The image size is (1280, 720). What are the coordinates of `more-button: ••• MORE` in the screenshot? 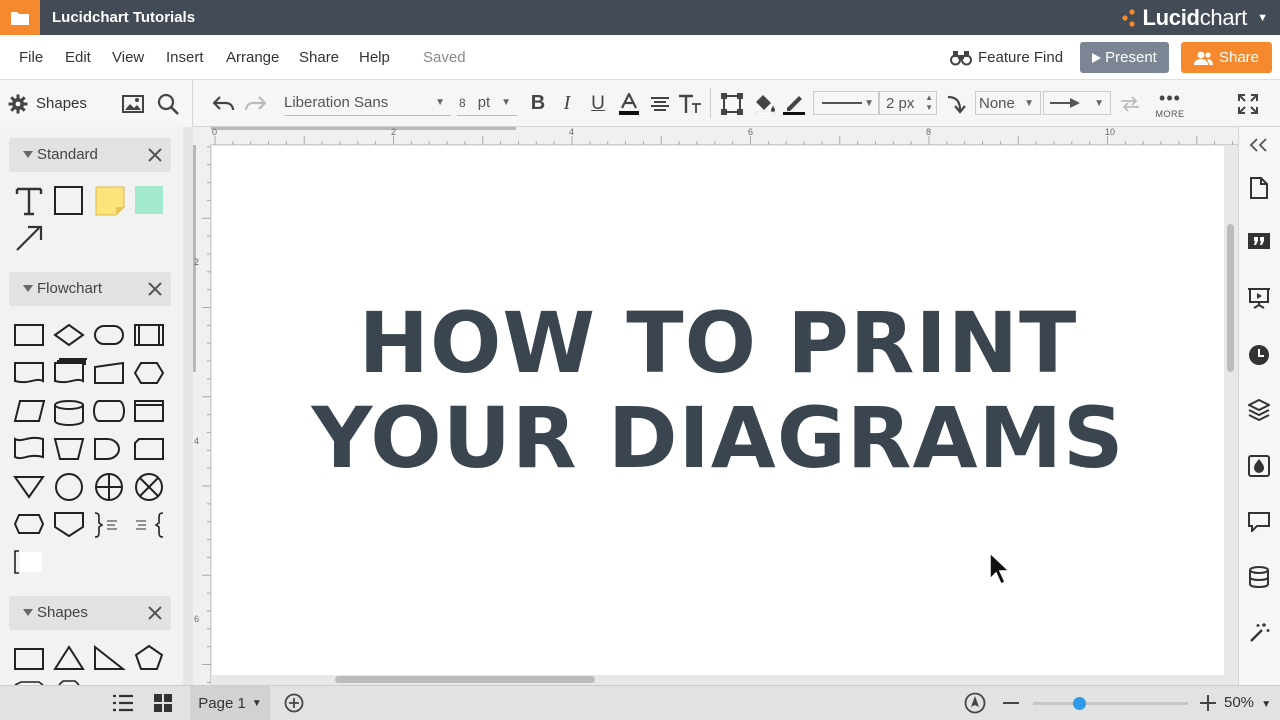 It's located at (1170, 103).